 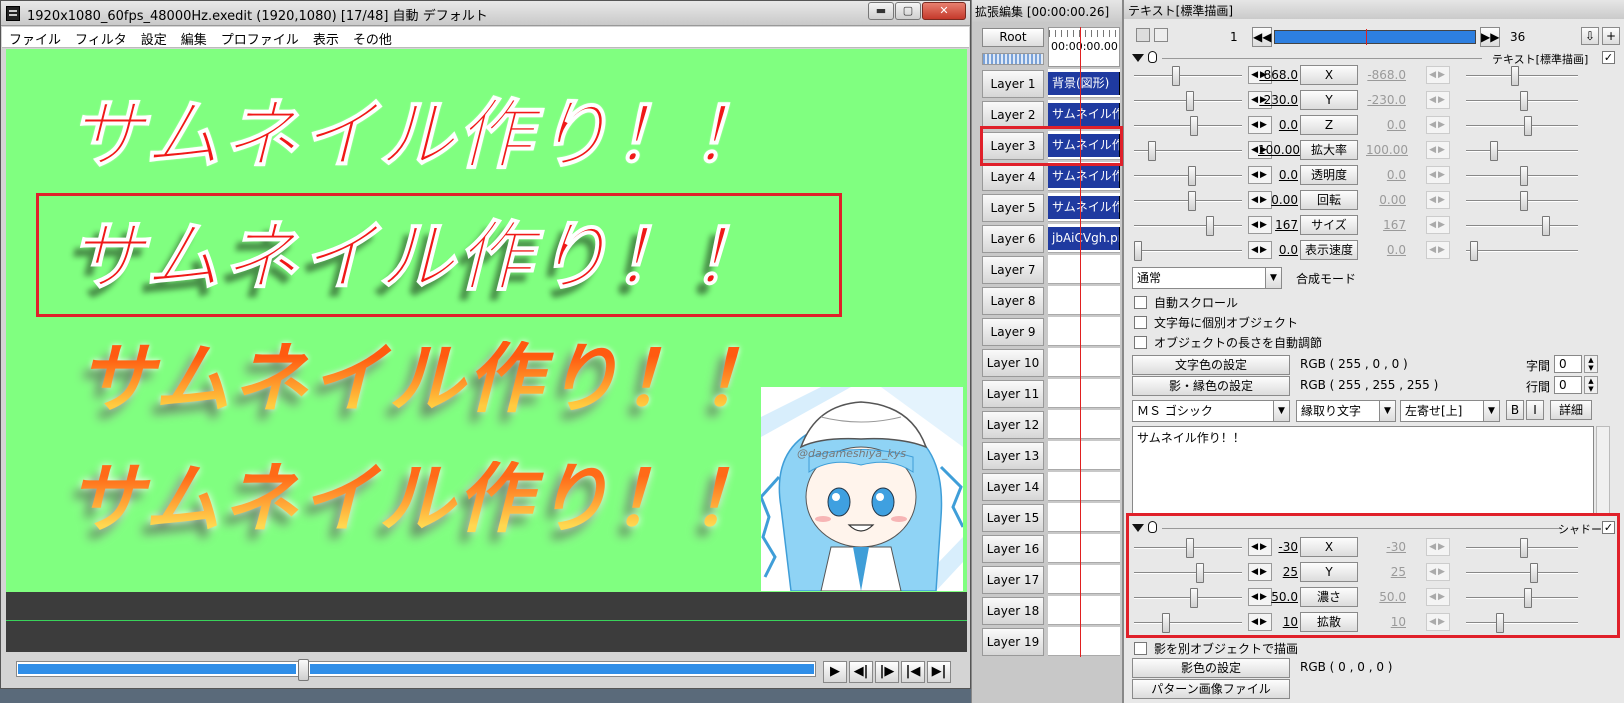 I want to click on decoration-select: 縁取り文字 ▼, so click(x=1346, y=411).